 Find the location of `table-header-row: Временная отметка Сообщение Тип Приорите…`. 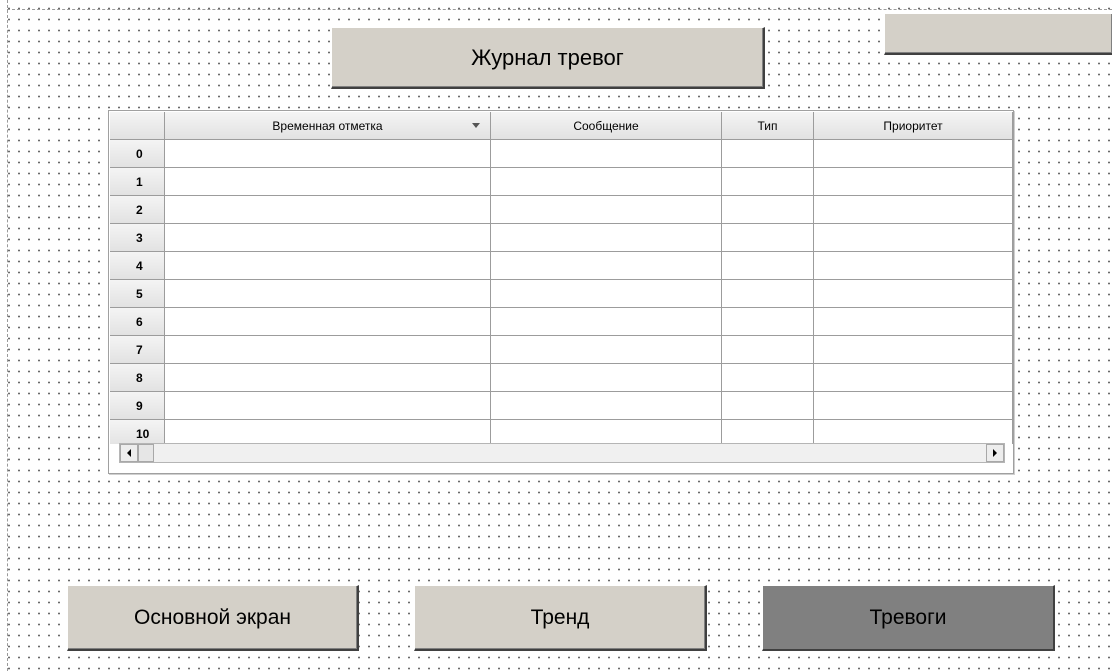

table-header-row: Временная отметка Сообщение Тип Приорите… is located at coordinates (561, 126).